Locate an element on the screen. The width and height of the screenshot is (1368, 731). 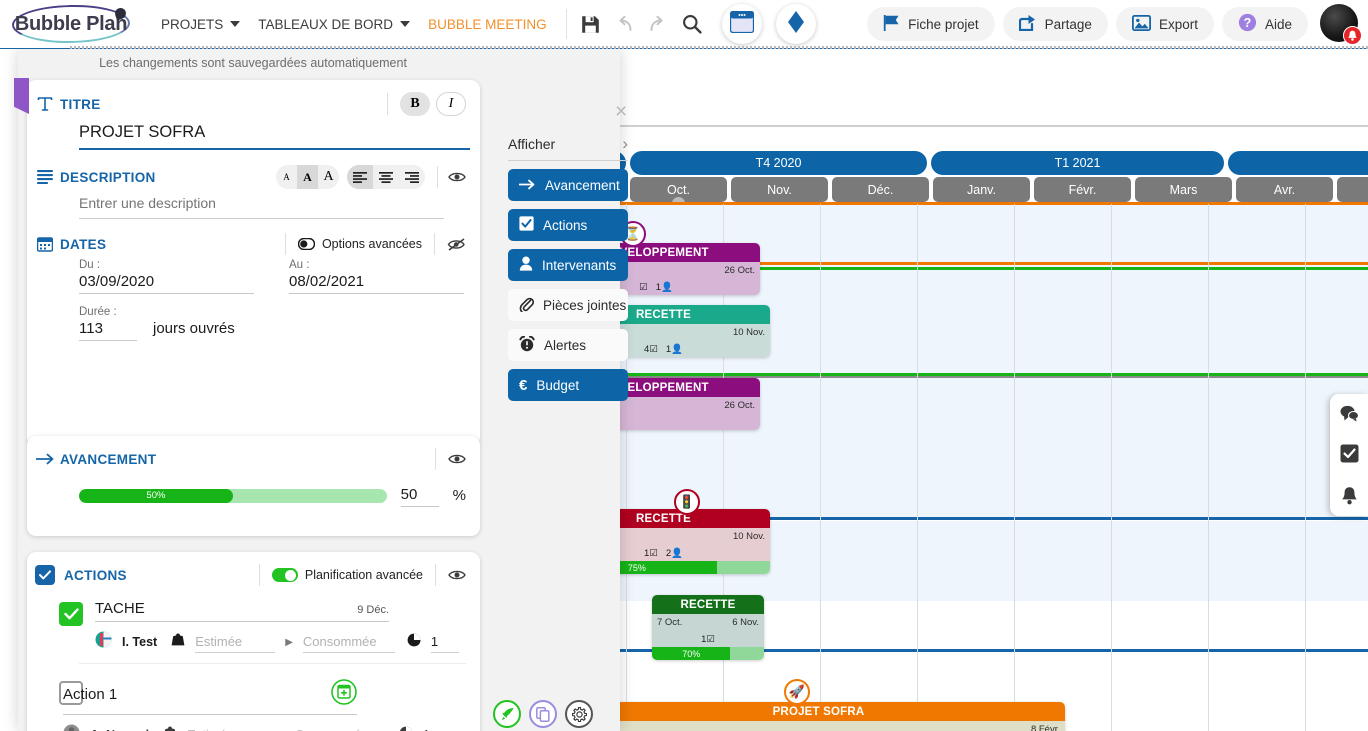
date-from-input is located at coordinates (166, 282).